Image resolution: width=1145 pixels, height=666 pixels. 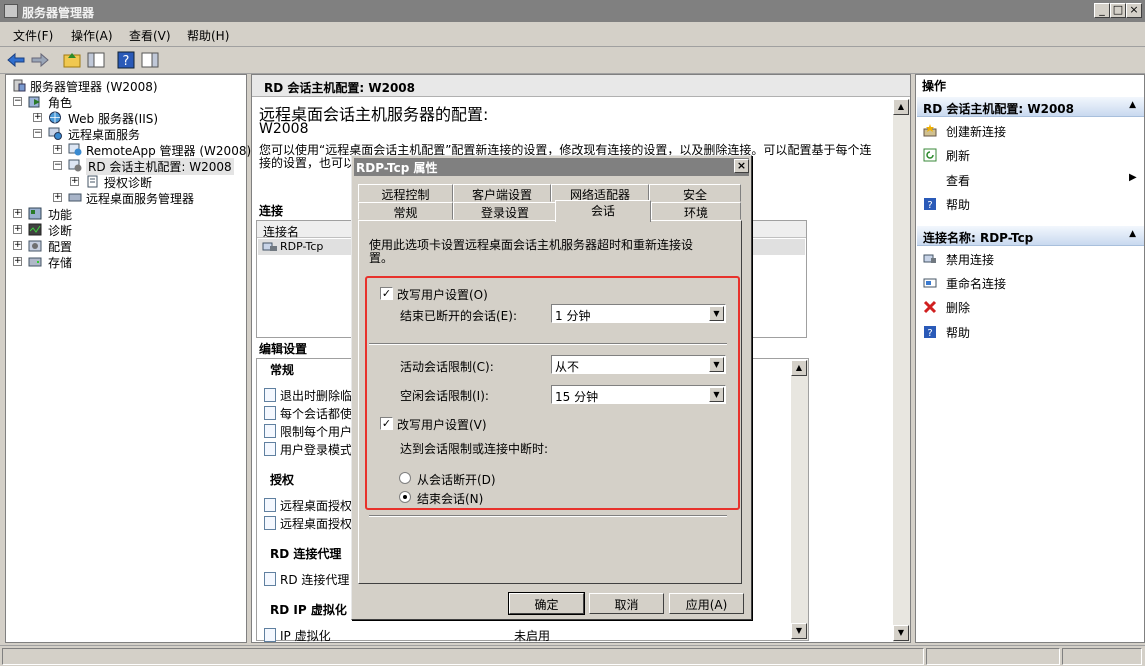 I want to click on actions-section-header: 连接名称: RDP-Tcp ▲, so click(x=1030, y=236).